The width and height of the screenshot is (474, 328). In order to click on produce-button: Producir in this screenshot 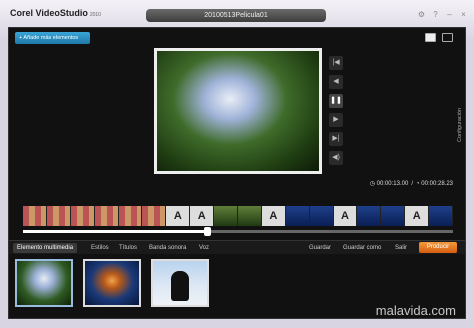, I will do `click(438, 247)`.